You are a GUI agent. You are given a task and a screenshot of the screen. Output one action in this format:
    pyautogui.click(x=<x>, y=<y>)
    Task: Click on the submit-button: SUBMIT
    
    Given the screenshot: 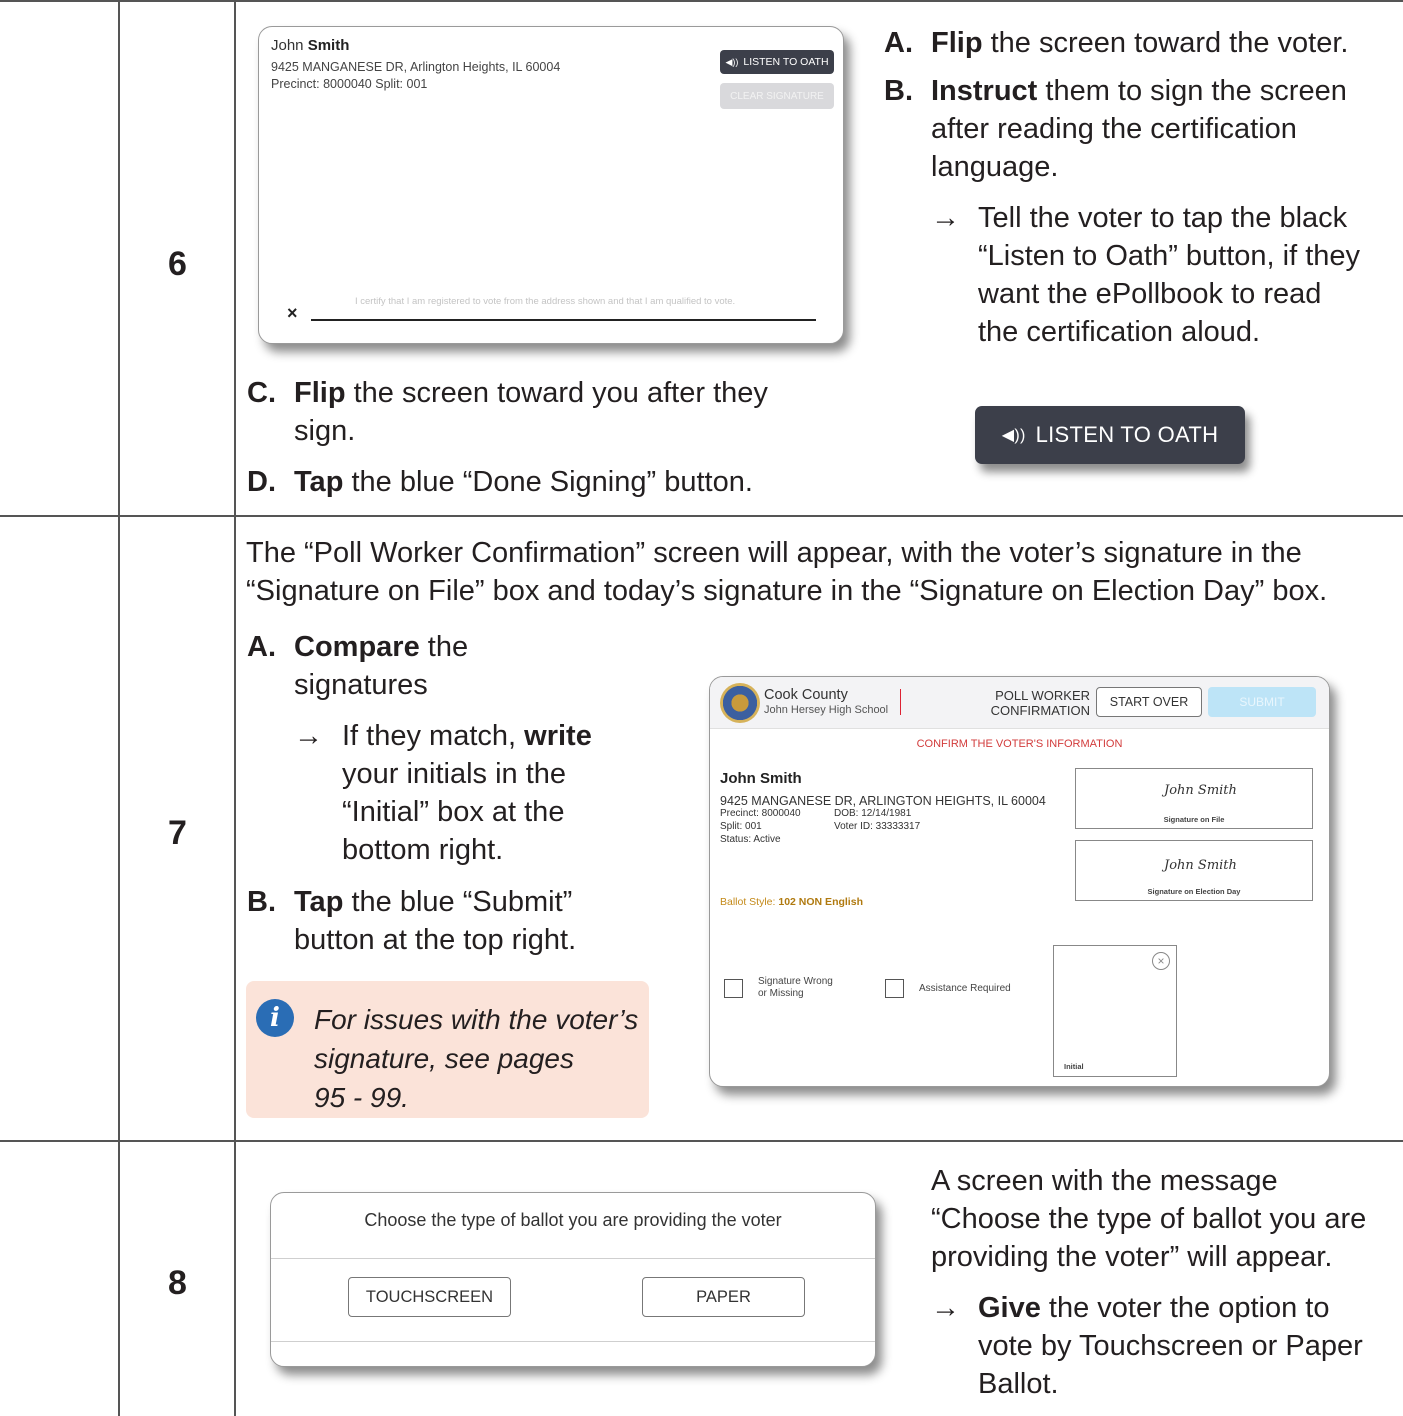 What is the action you would take?
    pyautogui.click(x=1262, y=702)
    